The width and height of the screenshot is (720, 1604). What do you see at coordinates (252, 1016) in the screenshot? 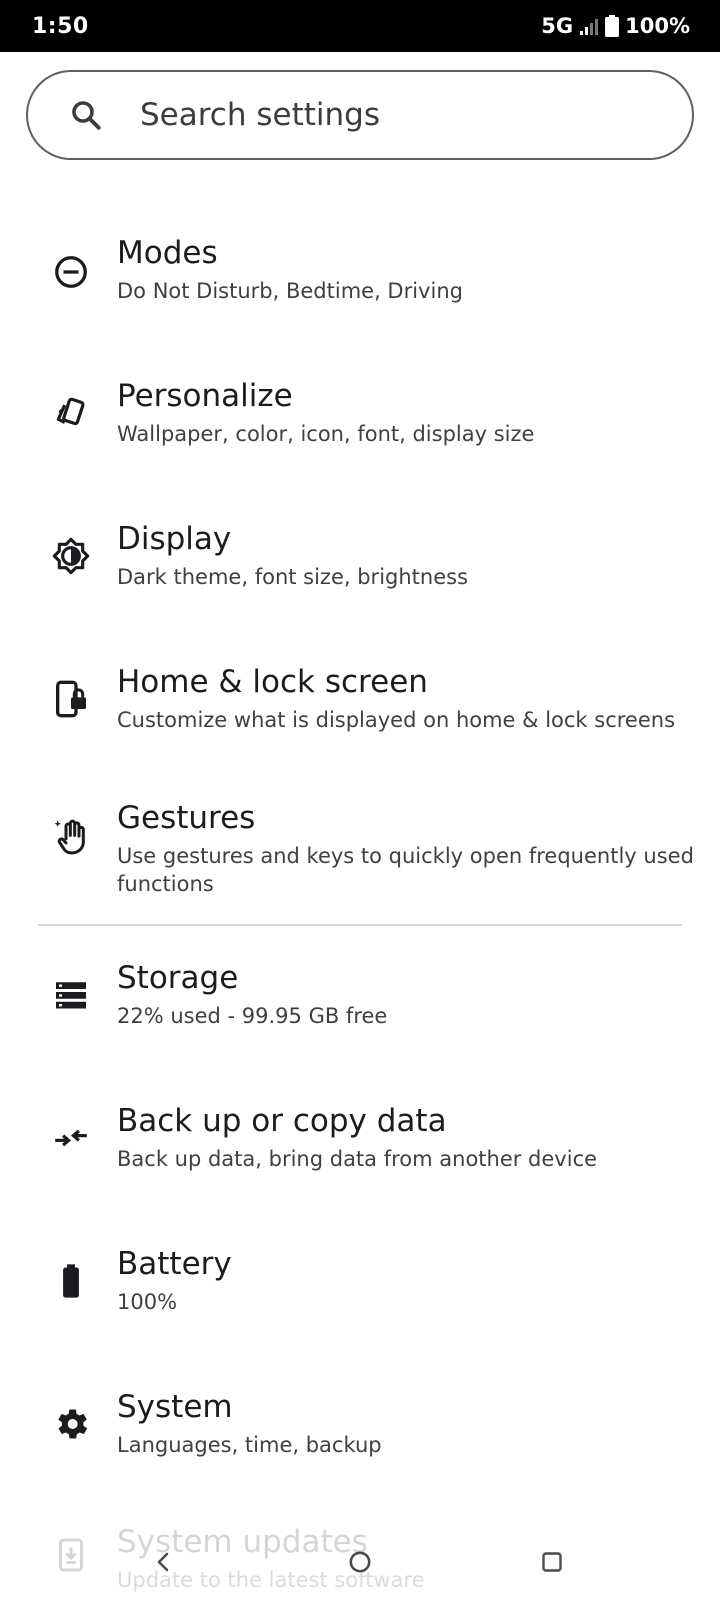
I see `item-subtitle: 22% used - 99.95 GB free` at bounding box center [252, 1016].